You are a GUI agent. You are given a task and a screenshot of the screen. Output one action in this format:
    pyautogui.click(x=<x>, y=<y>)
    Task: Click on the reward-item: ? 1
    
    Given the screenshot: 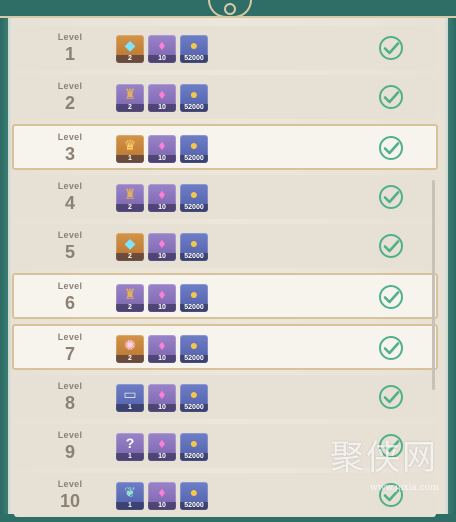 What is the action you would take?
    pyautogui.click(x=130, y=447)
    